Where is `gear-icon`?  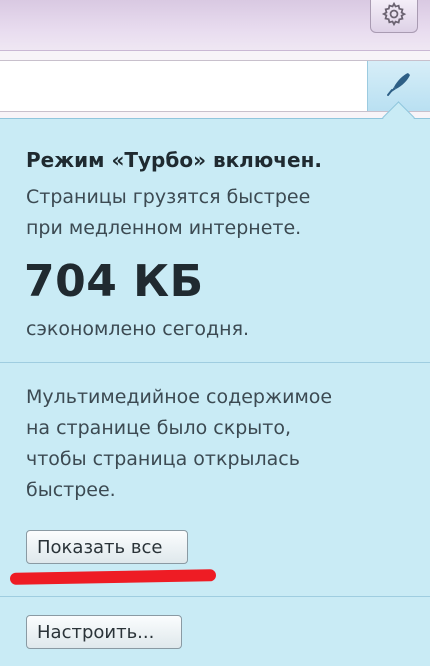
gear-icon is located at coordinates (394, 16).